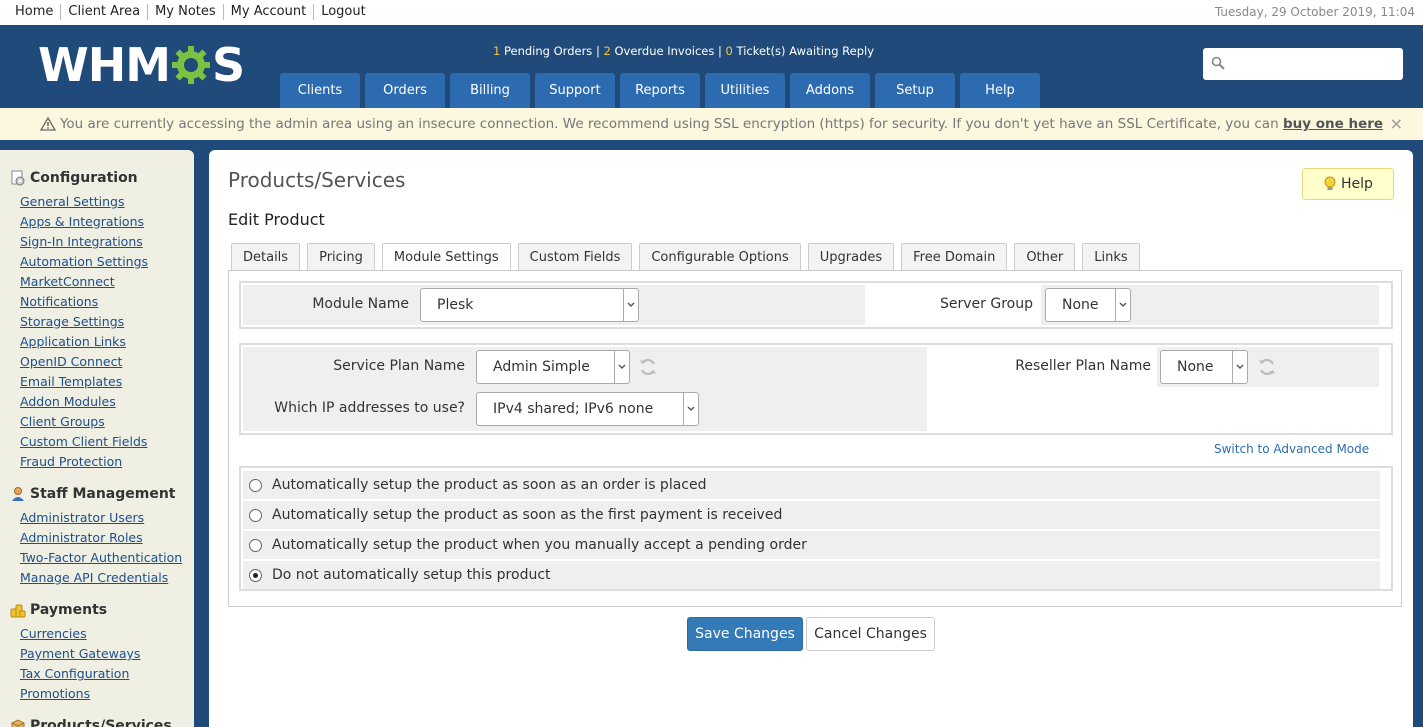  Describe the element at coordinates (405, 90) in the screenshot. I see `nav-orders: Orders` at that location.